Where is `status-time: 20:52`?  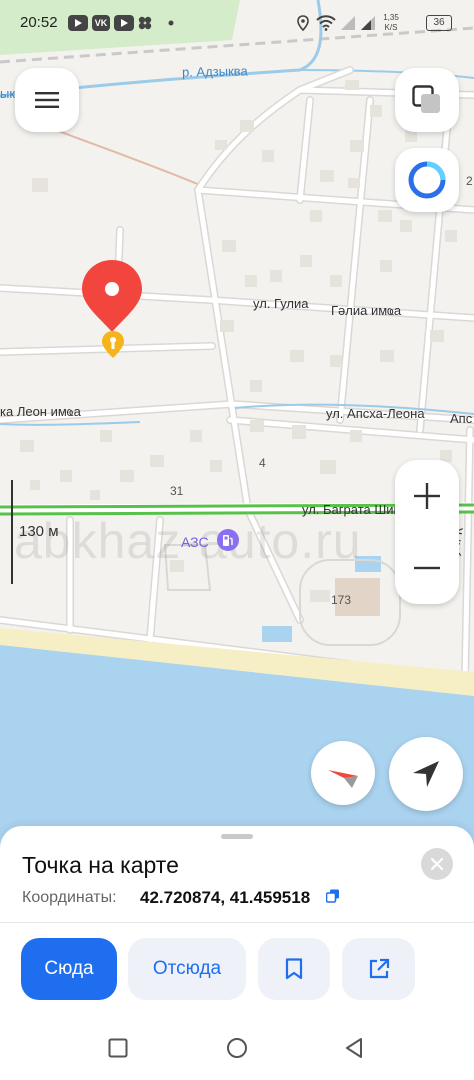 status-time: 20:52 is located at coordinates (39, 22).